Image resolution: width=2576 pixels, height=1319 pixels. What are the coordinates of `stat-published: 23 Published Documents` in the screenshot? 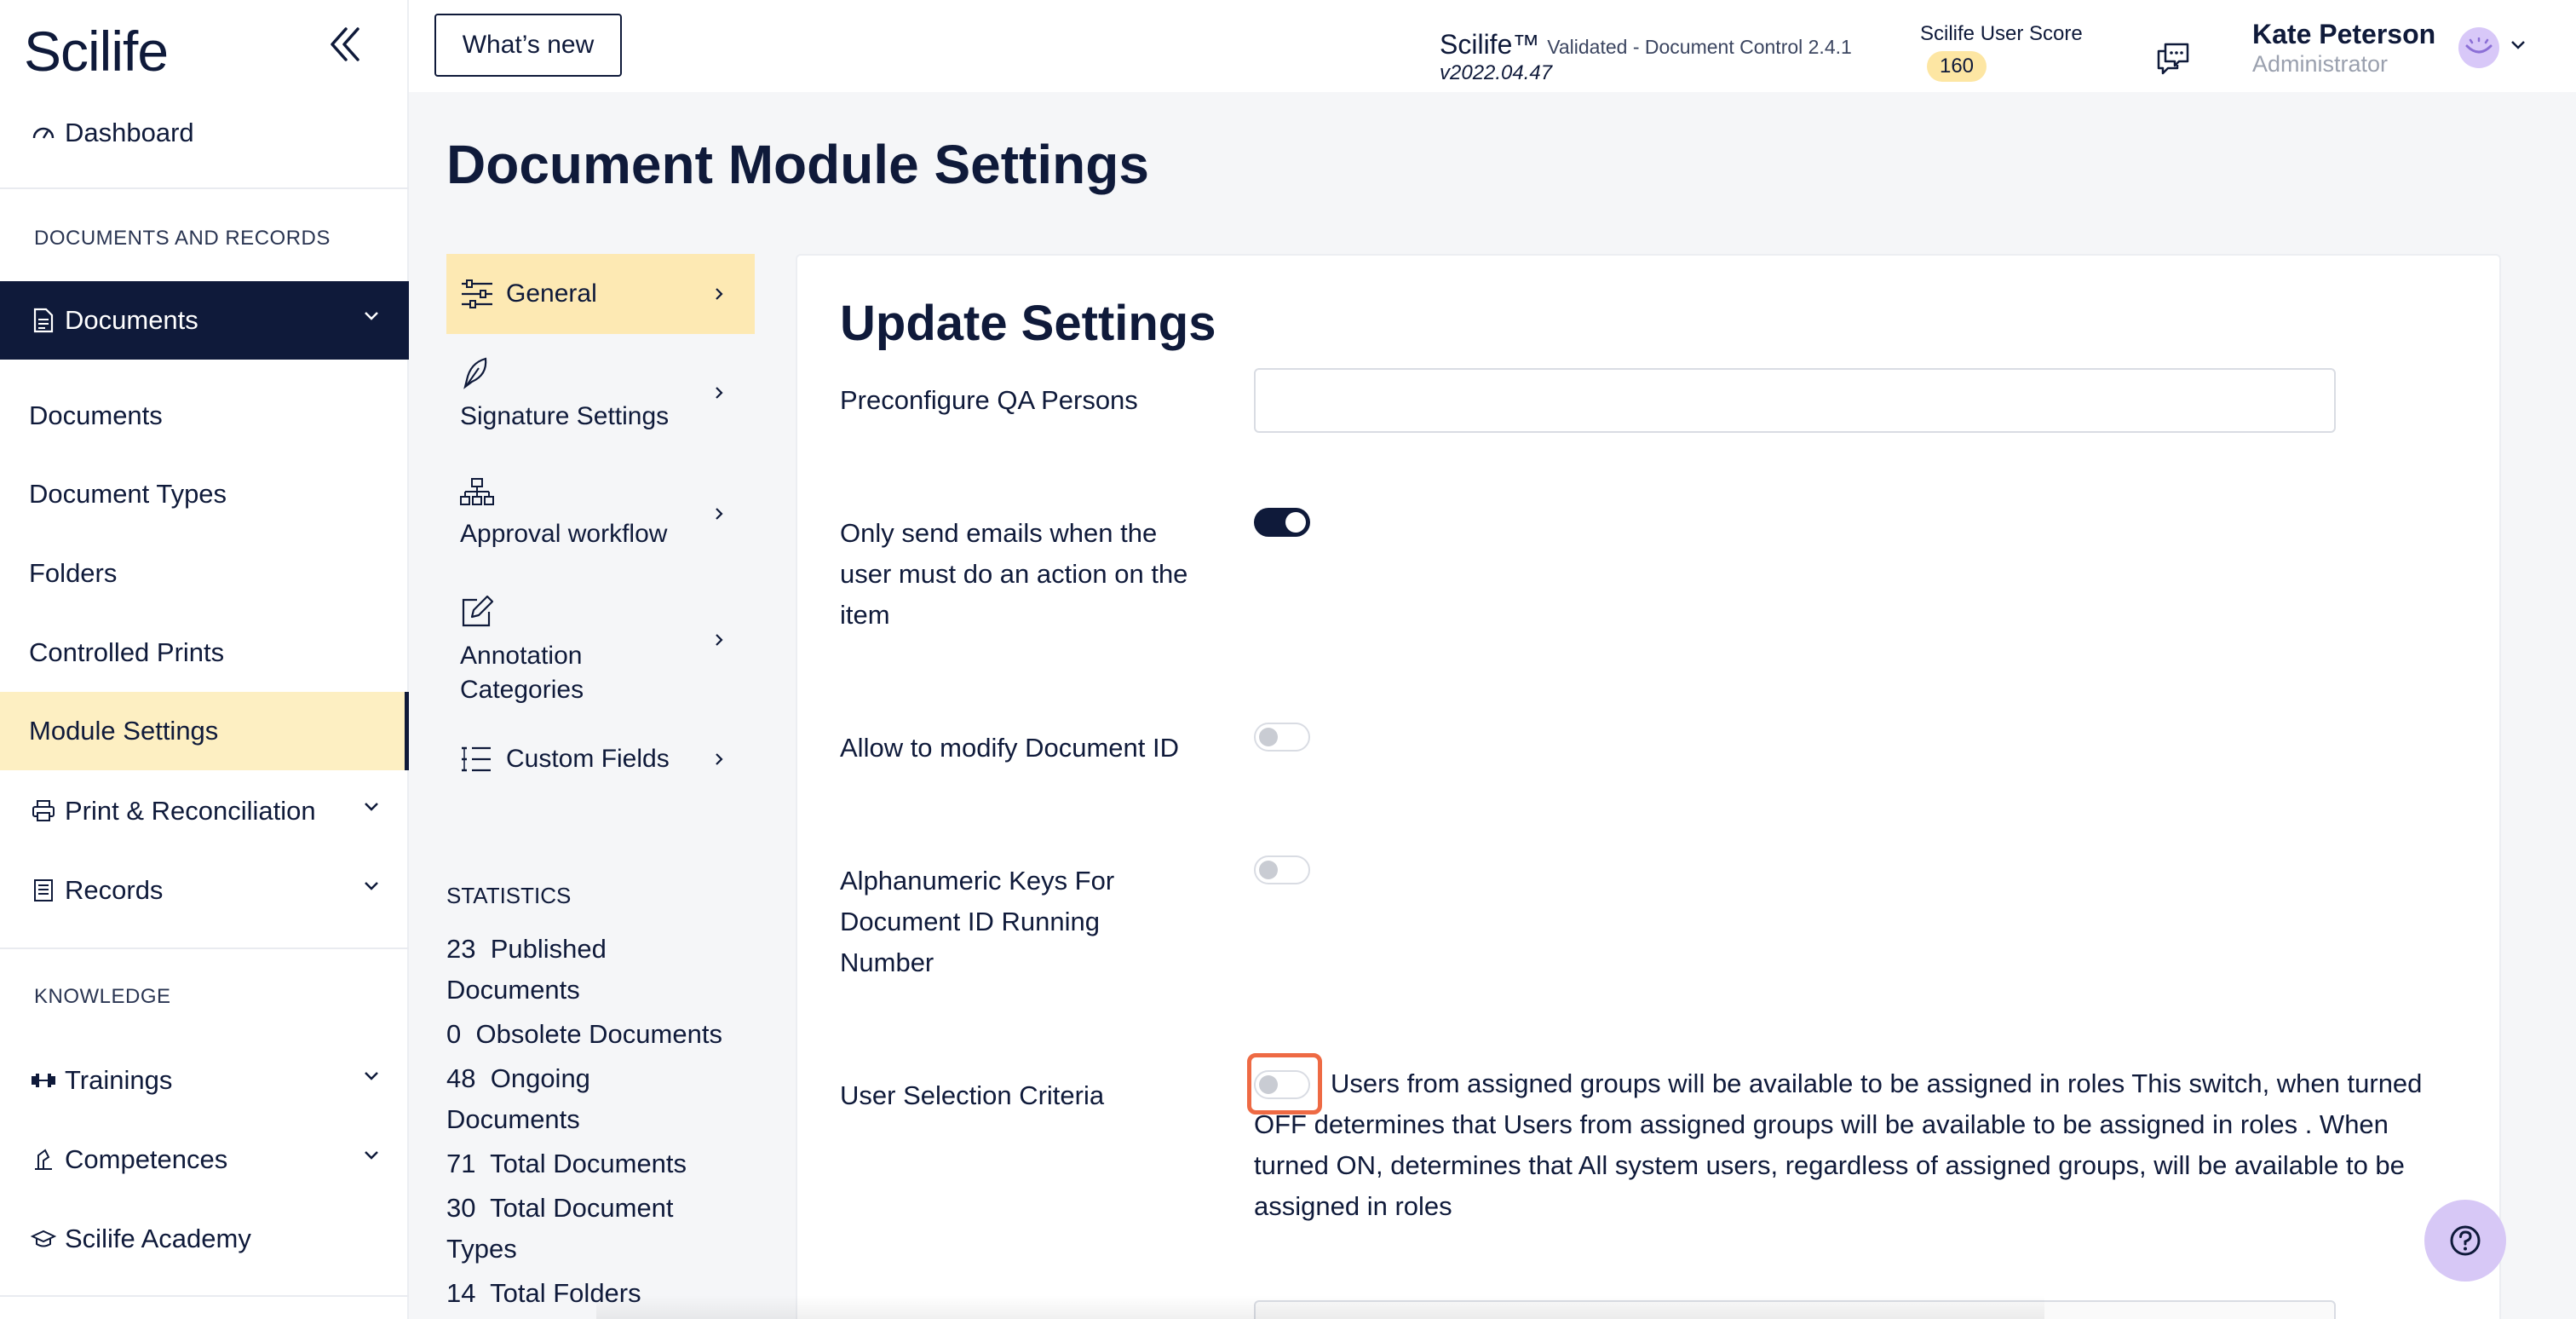 It's located at (526, 969).